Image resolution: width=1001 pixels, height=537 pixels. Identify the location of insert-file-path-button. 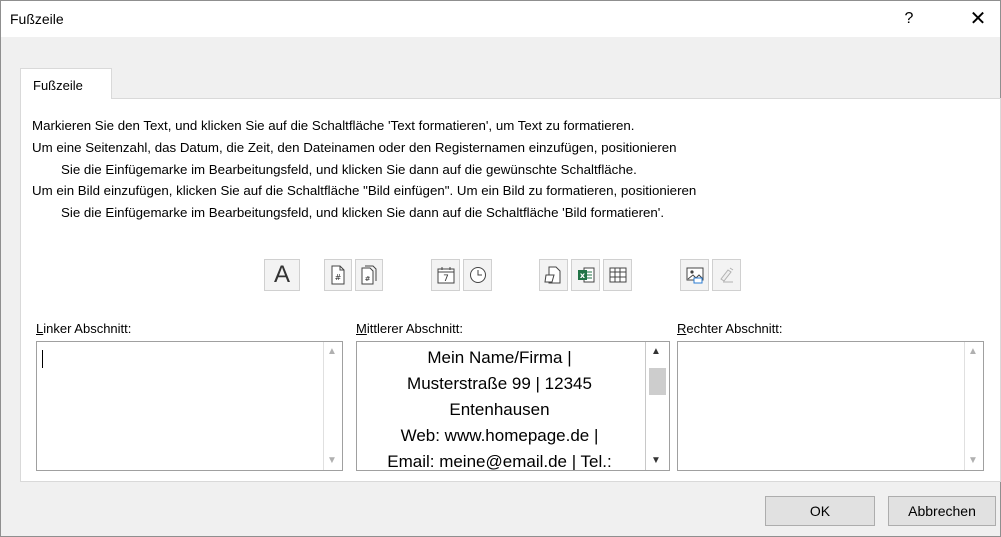
(553, 275).